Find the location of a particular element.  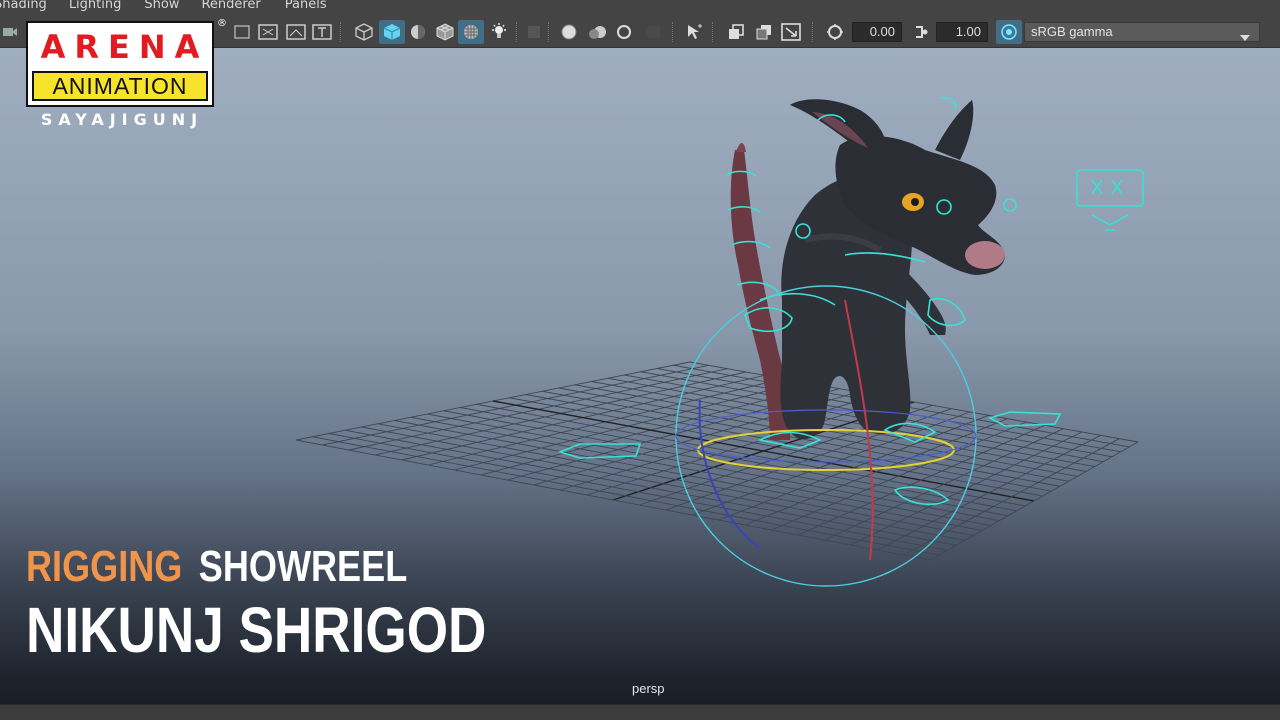

arena-animation-logo: ARENA ANIMATION ® SAYAJIGUNJ is located at coordinates (126, 77).